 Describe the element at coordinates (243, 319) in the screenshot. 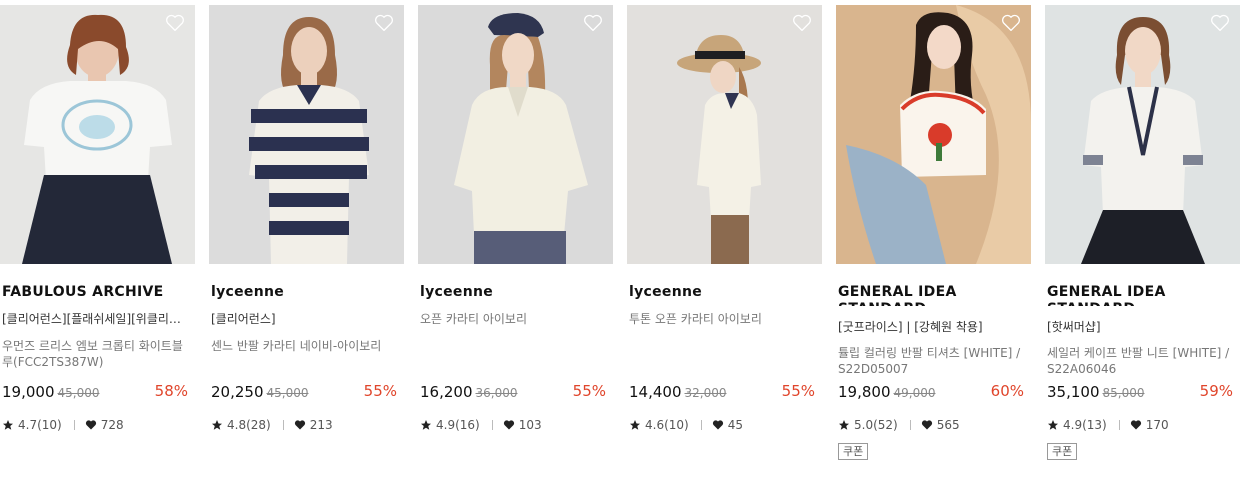

I see `product-tags: [클리어런스]` at that location.